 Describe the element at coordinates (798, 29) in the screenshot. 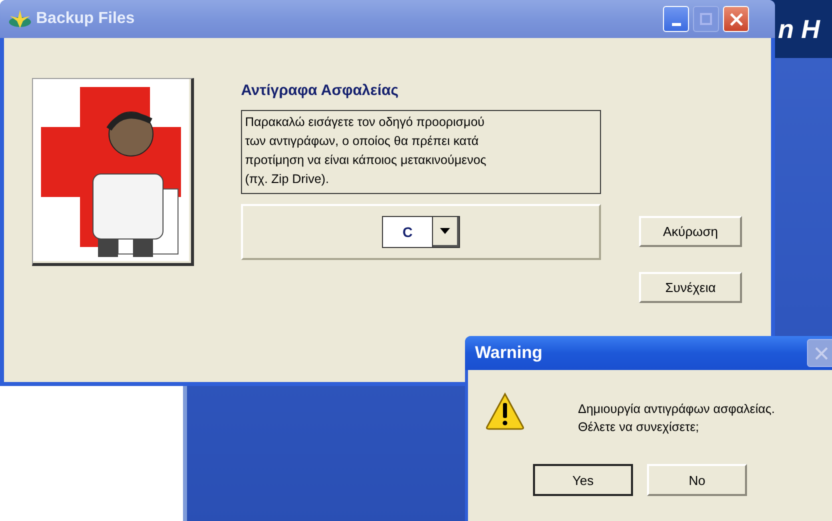

I see `background-window-title: n H` at that location.